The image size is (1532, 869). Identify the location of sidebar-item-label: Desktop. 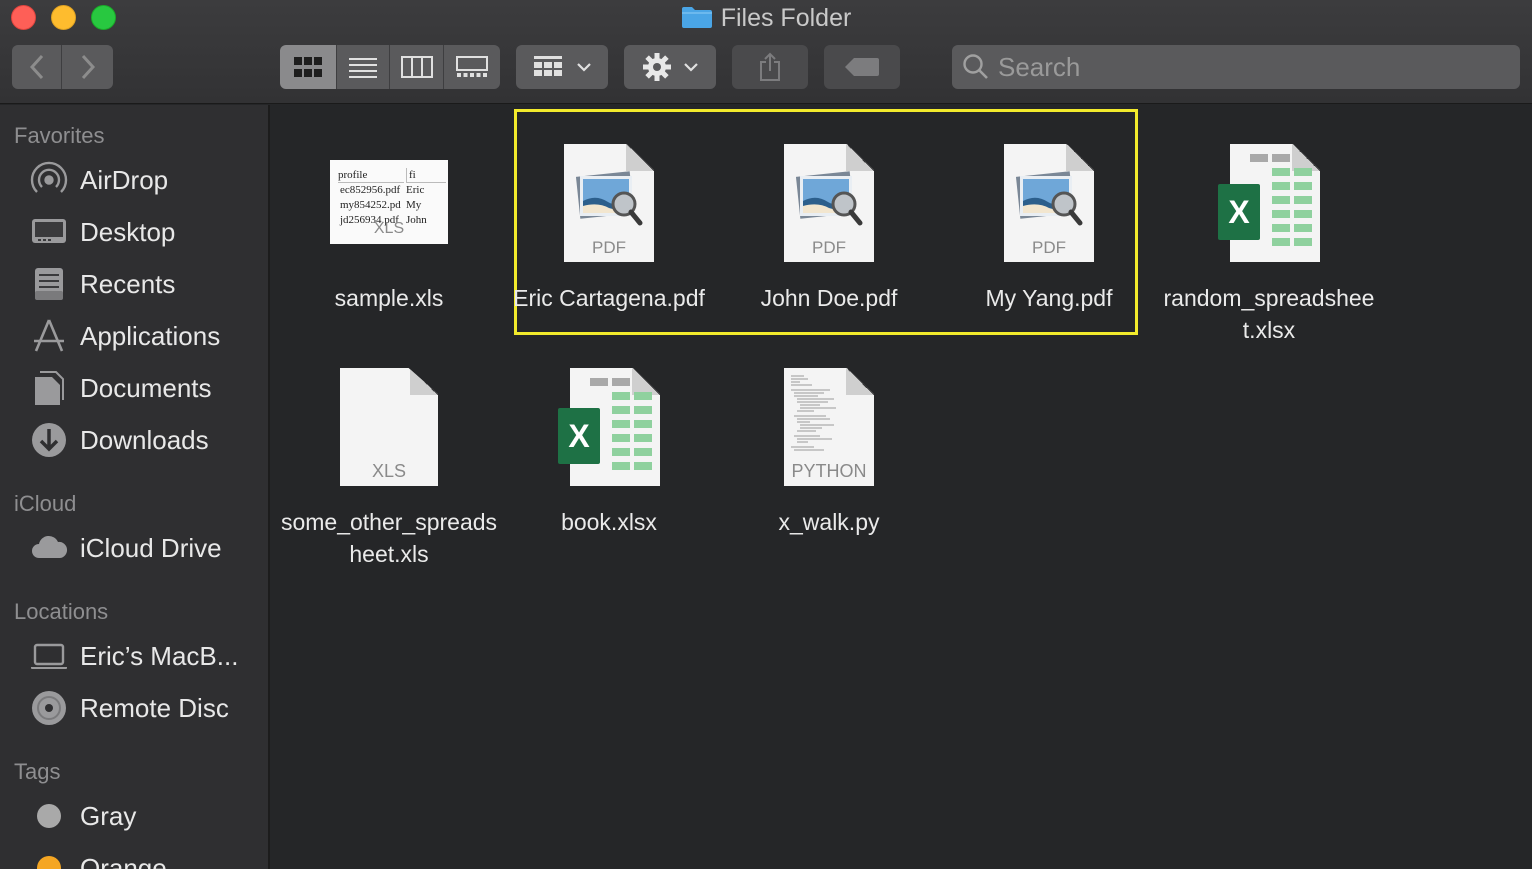
(128, 231).